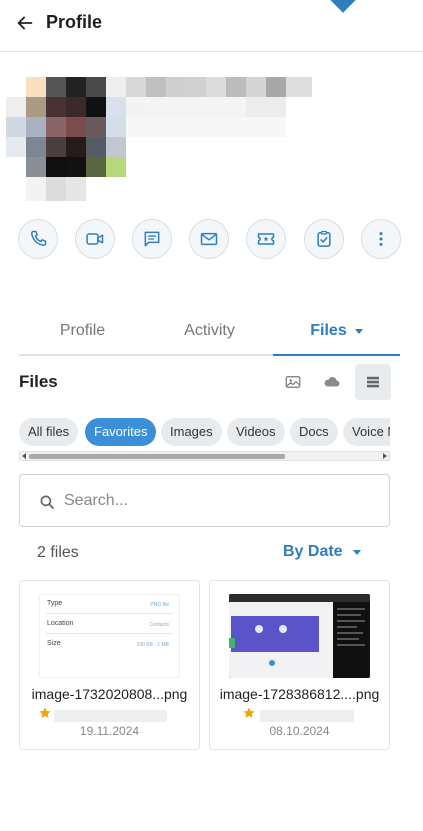  I want to click on tab-activity: Activity, so click(209, 331).